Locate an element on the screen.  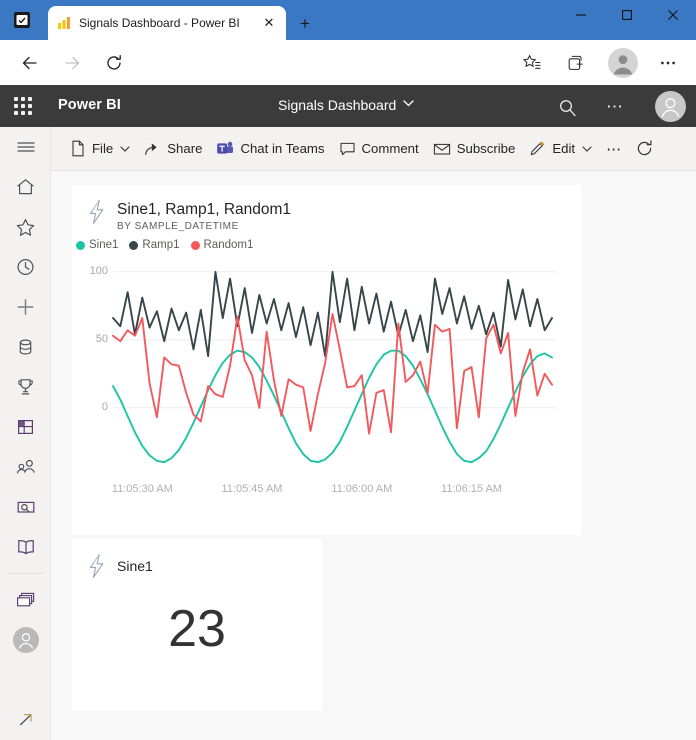
bar-chart-favicon is located at coordinates (64, 23).